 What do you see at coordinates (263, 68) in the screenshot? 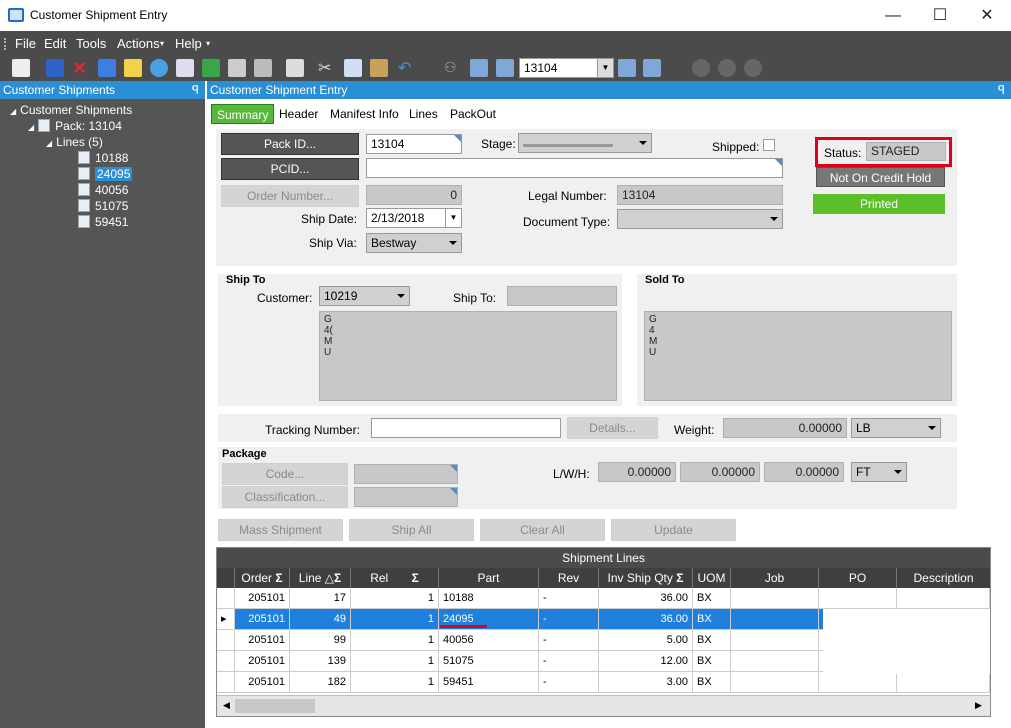
I see `attach-icon` at bounding box center [263, 68].